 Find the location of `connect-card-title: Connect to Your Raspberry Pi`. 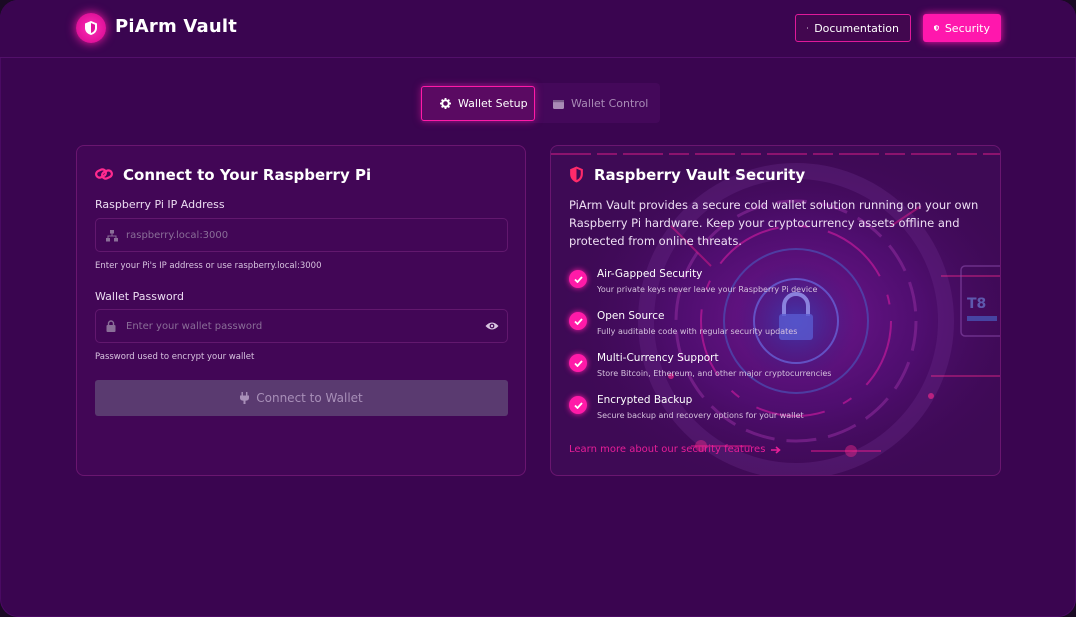

connect-card-title: Connect to Your Raspberry Pi is located at coordinates (247, 175).